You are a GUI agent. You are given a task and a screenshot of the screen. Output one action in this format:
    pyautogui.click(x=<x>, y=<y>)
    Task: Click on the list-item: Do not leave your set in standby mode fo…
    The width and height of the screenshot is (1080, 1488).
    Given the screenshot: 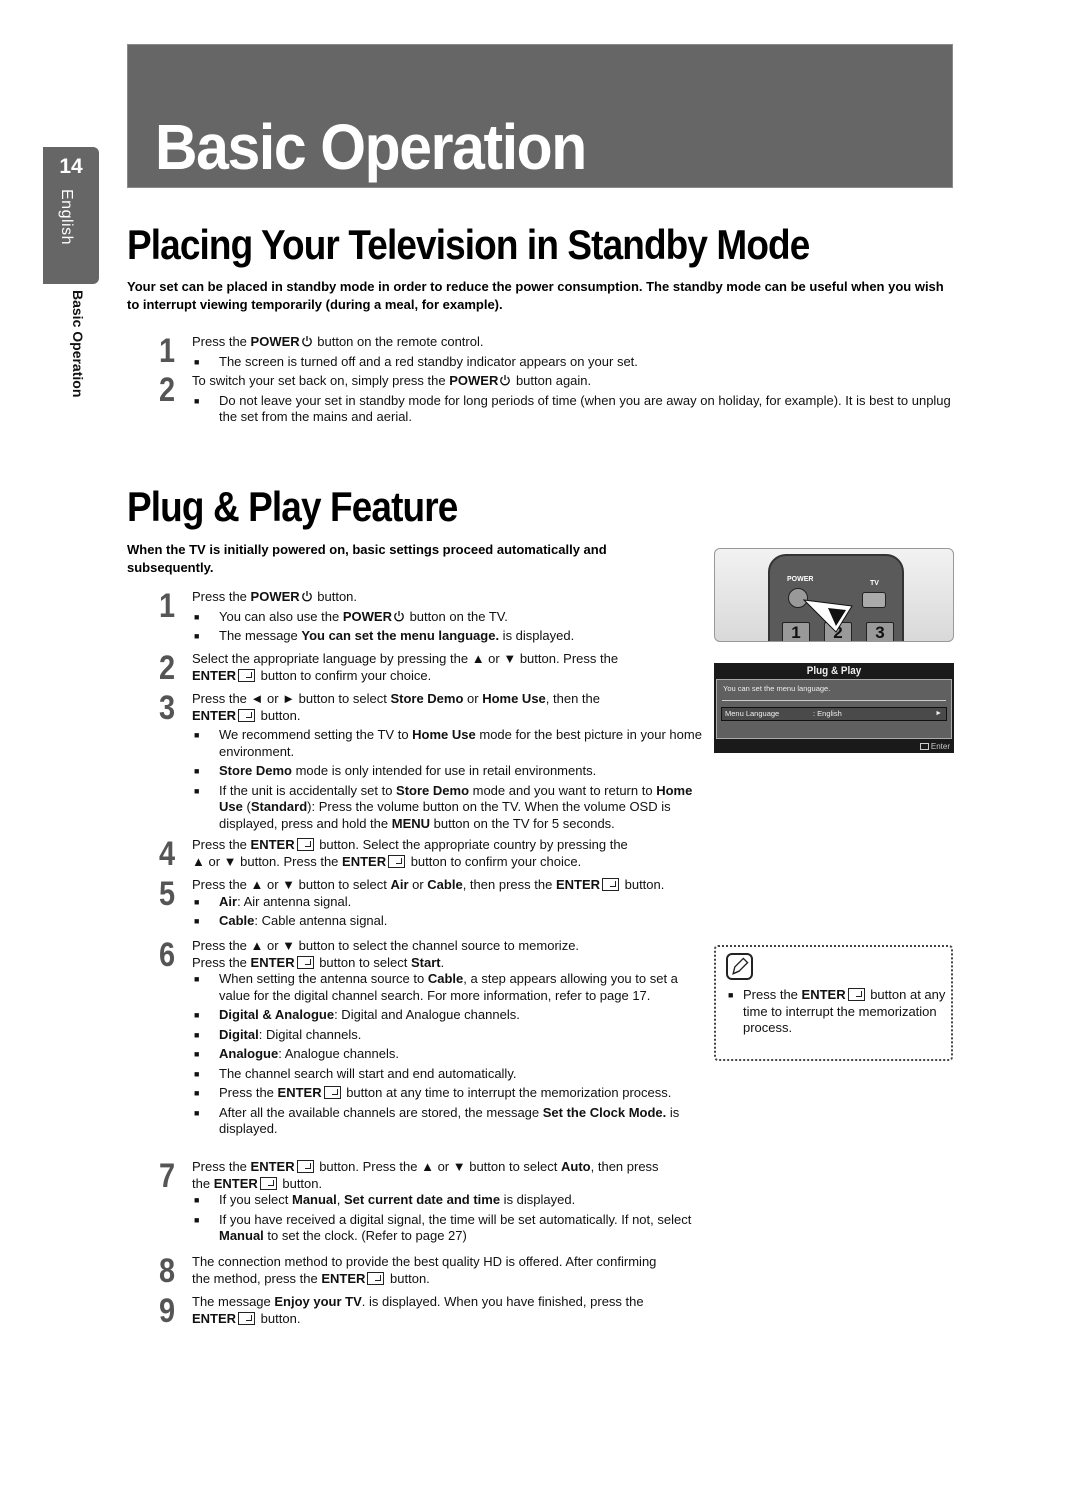 What is the action you would take?
    pyautogui.click(x=574, y=409)
    